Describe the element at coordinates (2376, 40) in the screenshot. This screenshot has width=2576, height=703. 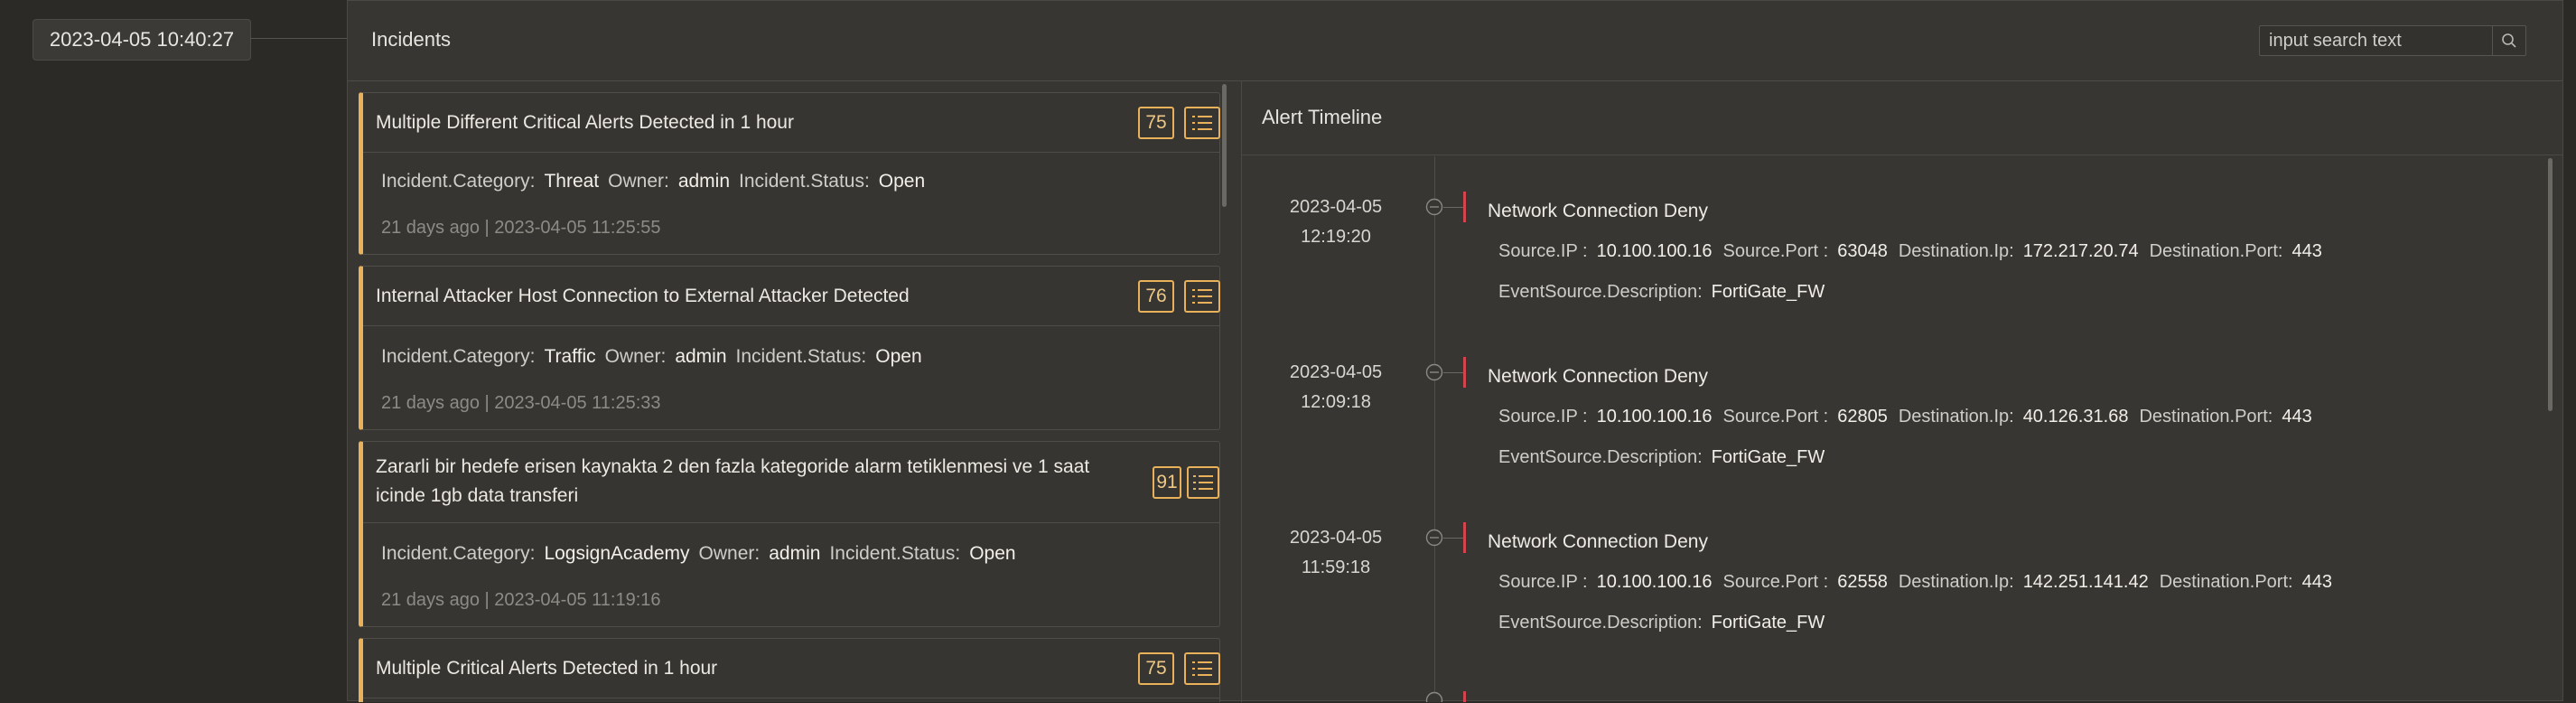
I see `search-input` at that location.